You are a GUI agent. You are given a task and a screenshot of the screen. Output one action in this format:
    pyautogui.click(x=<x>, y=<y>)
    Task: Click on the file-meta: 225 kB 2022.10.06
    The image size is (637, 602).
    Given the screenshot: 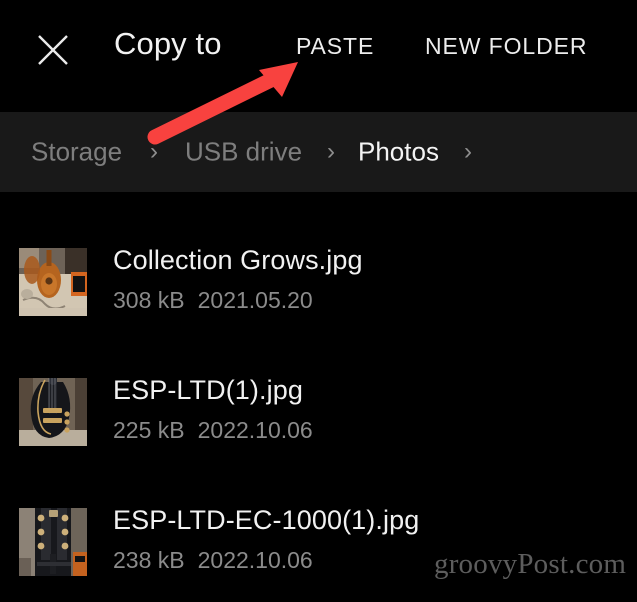 What is the action you would take?
    pyautogui.click(x=213, y=430)
    